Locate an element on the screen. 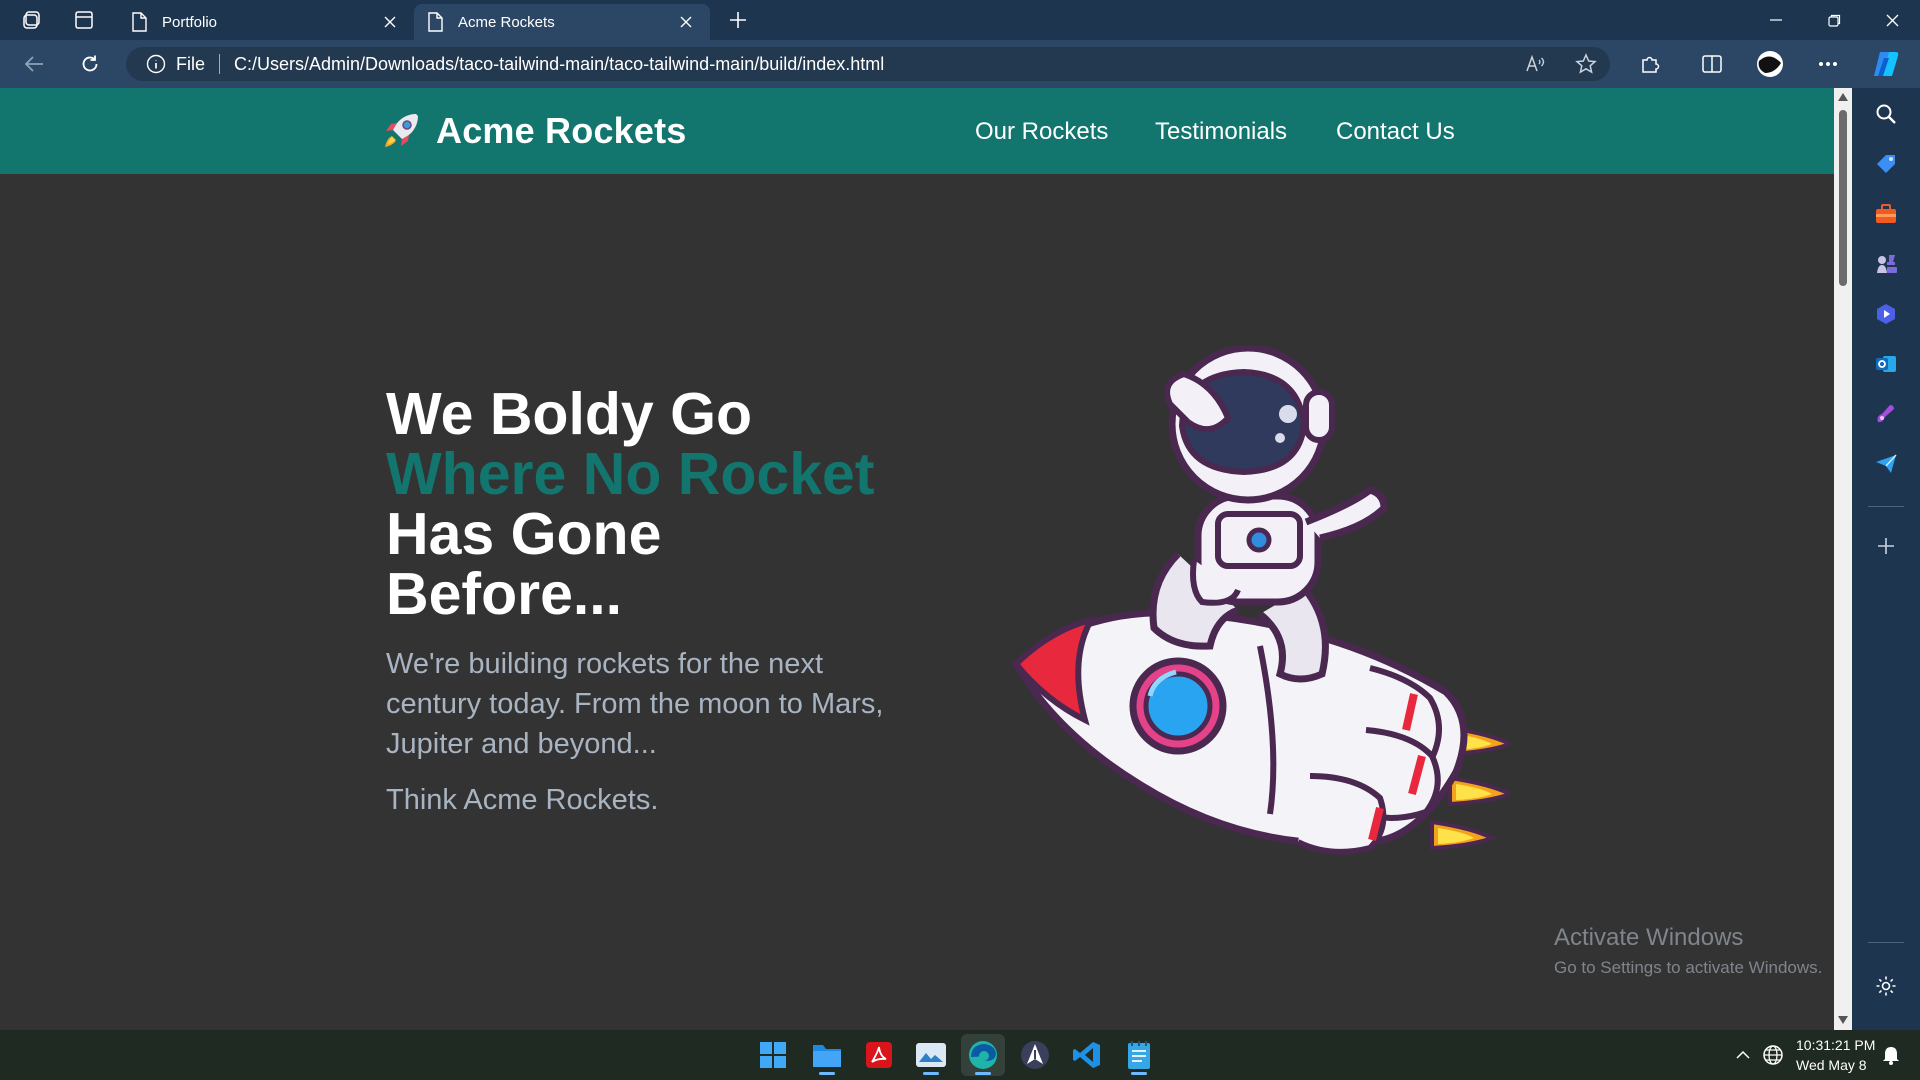  notepad-icon is located at coordinates (1139, 1055).